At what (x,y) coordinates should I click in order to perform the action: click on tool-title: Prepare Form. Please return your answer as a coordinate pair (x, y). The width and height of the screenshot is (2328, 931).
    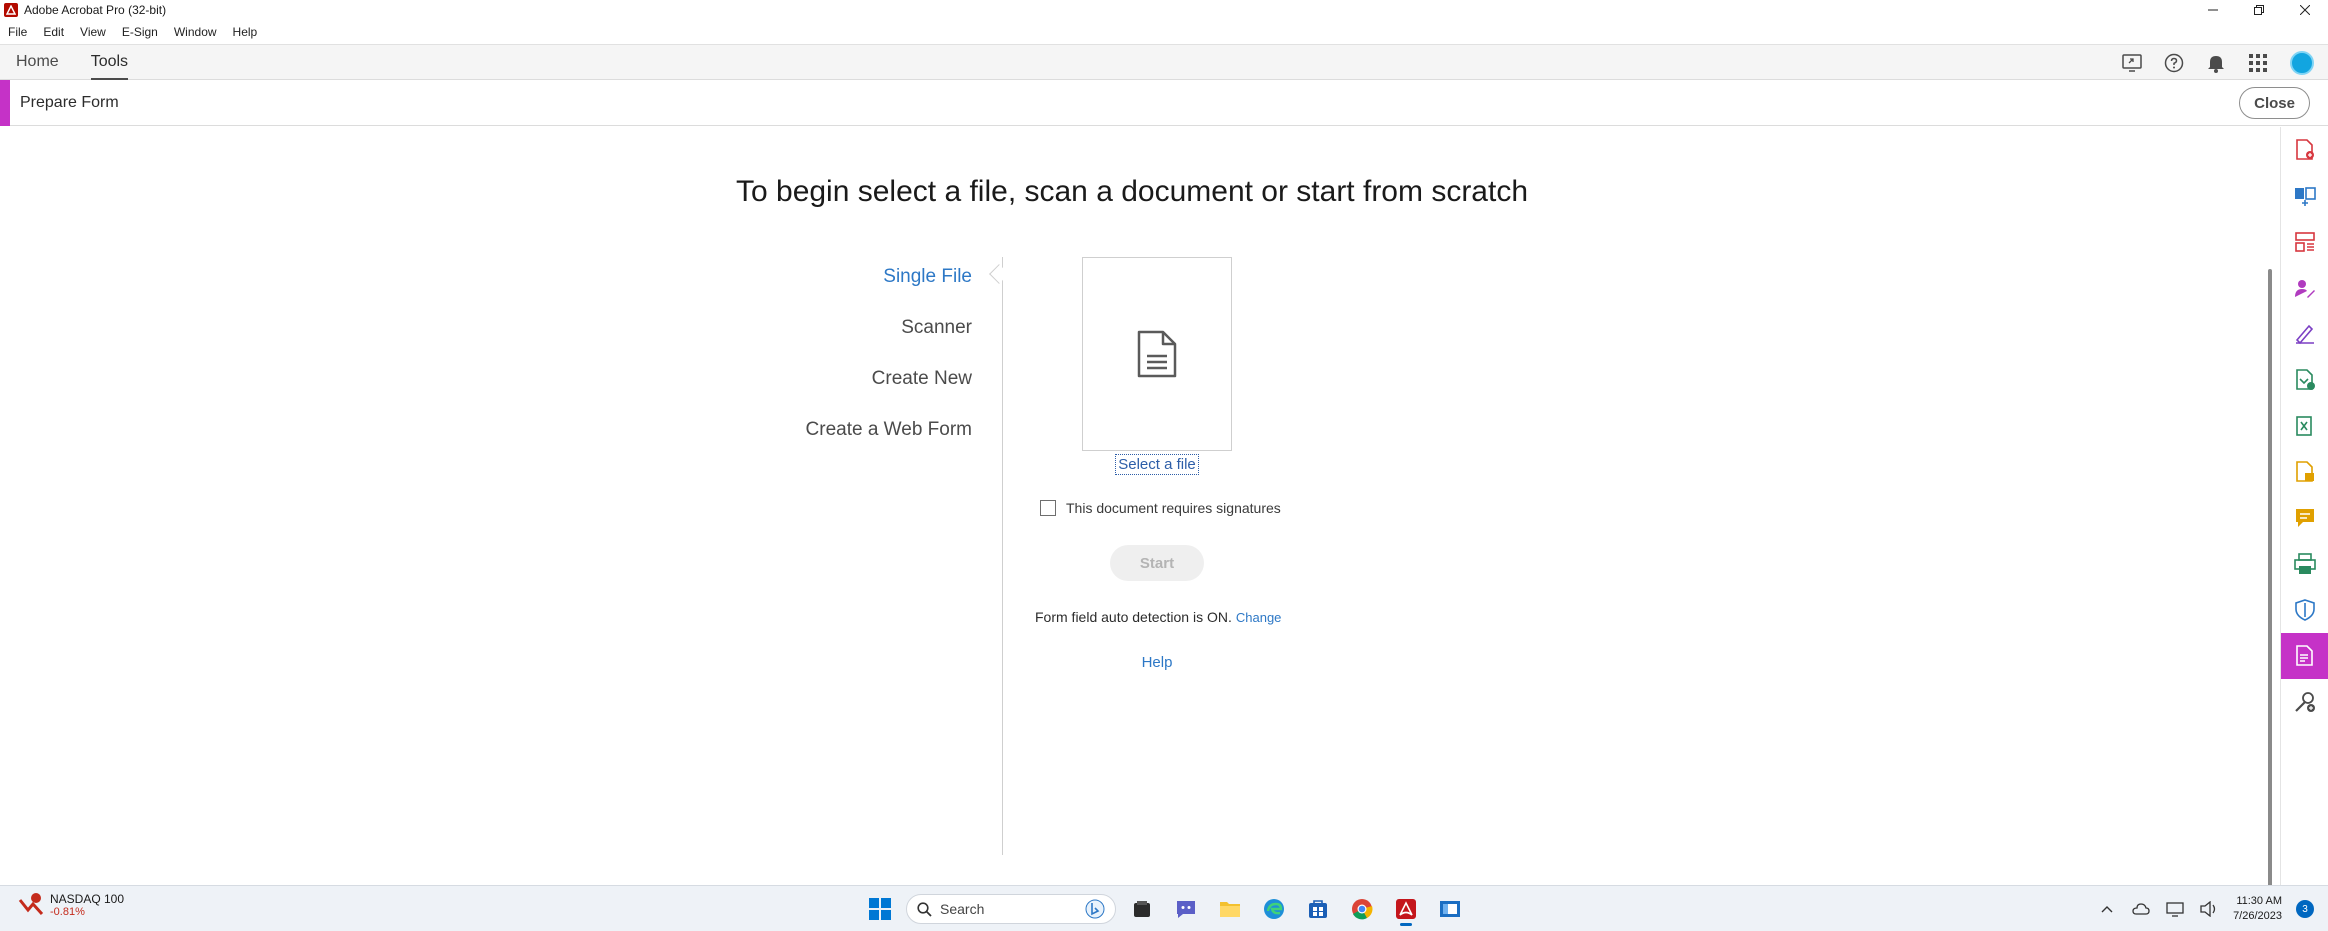
    Looking at the image, I should click on (69, 102).